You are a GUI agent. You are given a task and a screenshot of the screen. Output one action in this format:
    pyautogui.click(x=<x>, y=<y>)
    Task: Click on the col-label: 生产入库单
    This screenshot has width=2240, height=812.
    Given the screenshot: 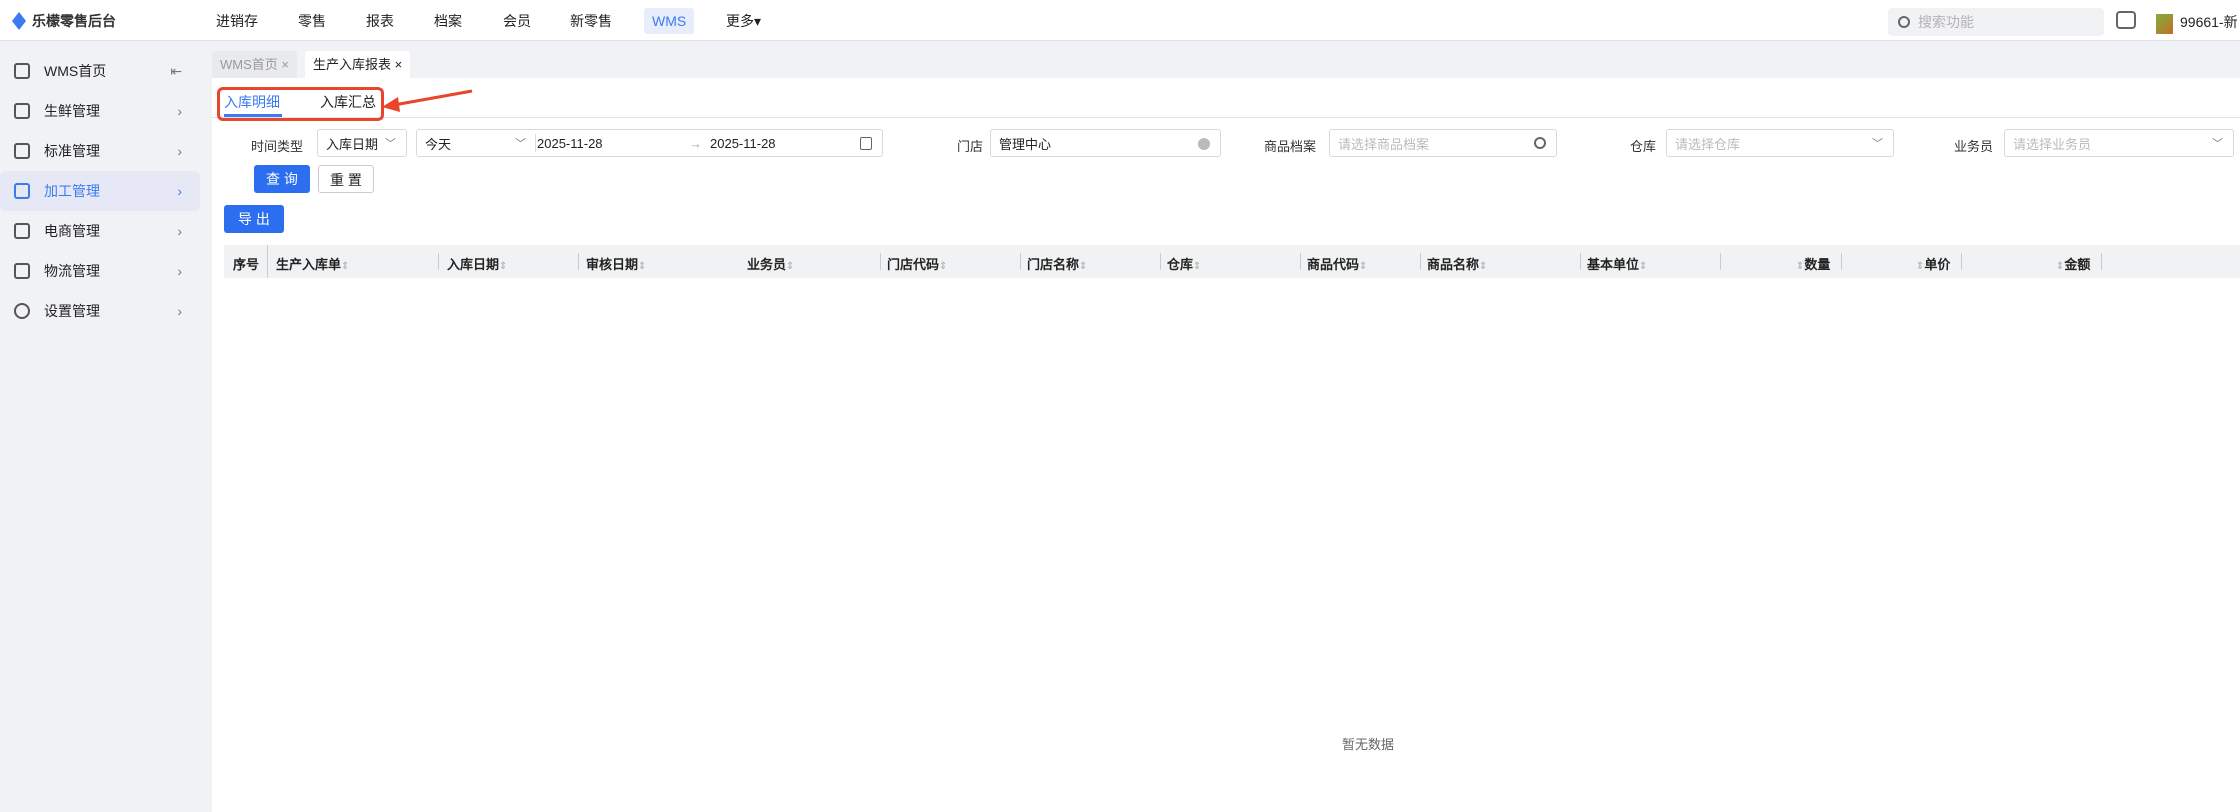 What is the action you would take?
    pyautogui.click(x=309, y=264)
    